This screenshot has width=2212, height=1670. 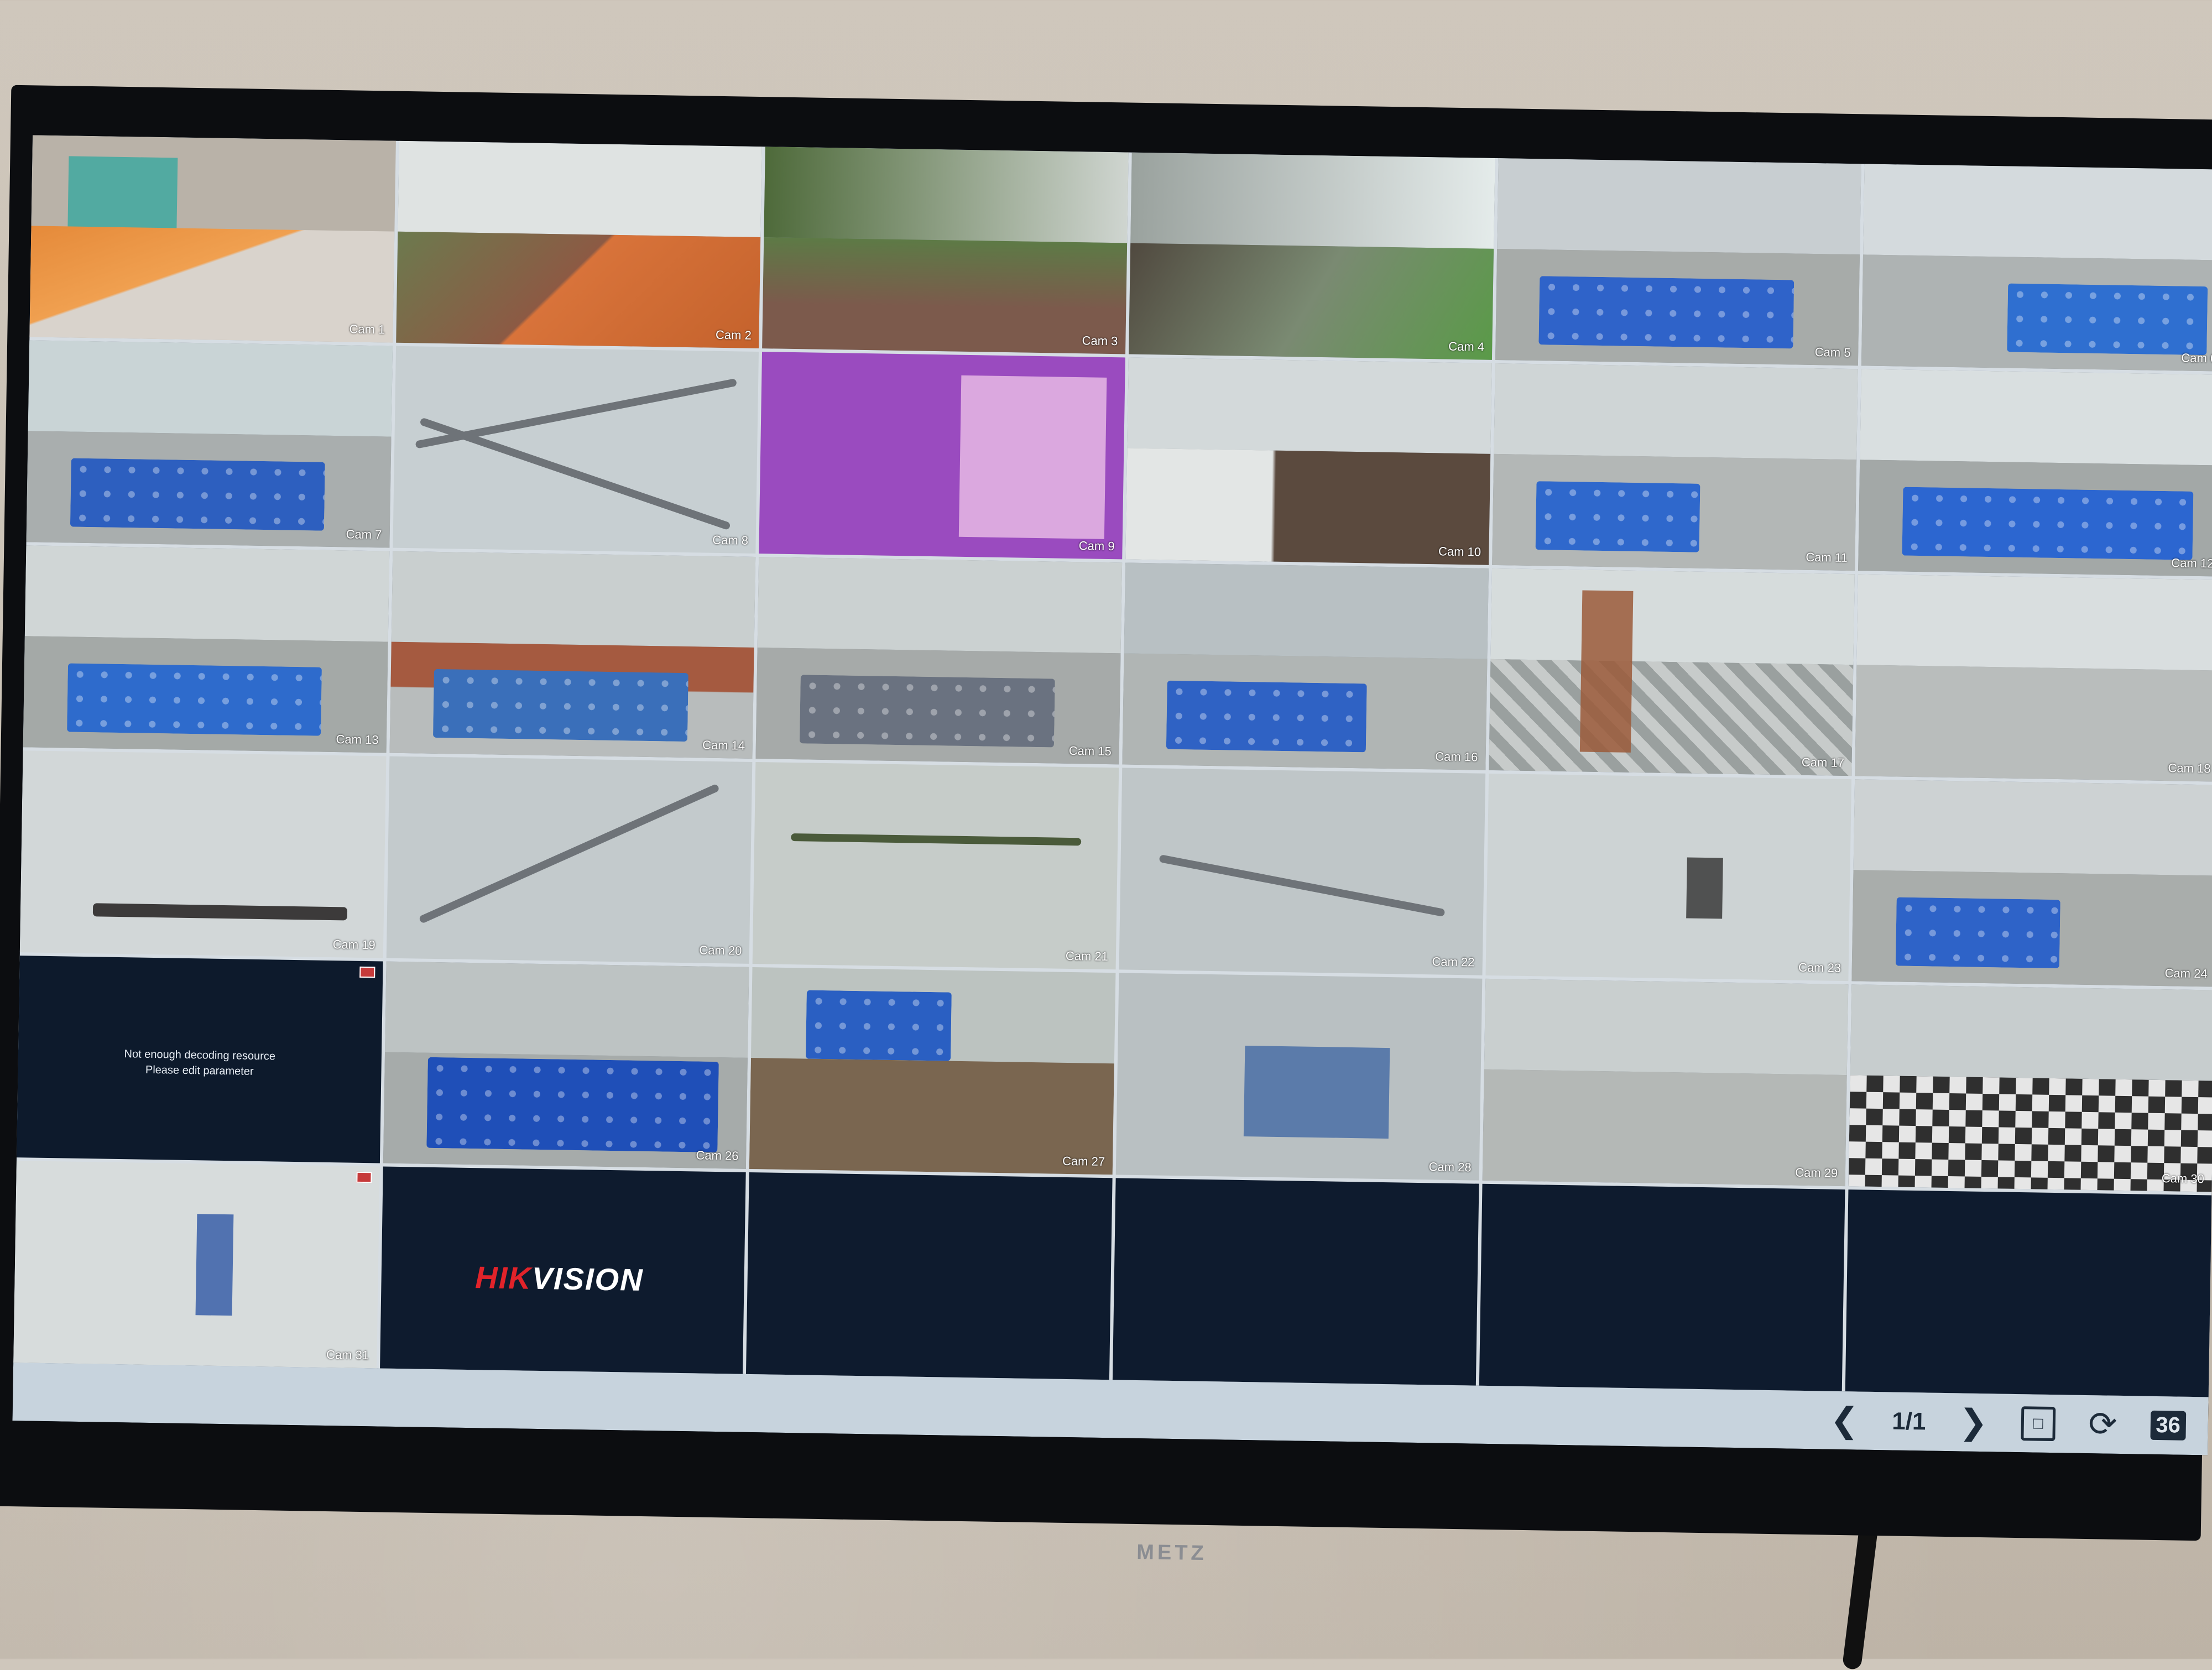 What do you see at coordinates (1456, 757) in the screenshot?
I see `camera-label: Cam 16` at bounding box center [1456, 757].